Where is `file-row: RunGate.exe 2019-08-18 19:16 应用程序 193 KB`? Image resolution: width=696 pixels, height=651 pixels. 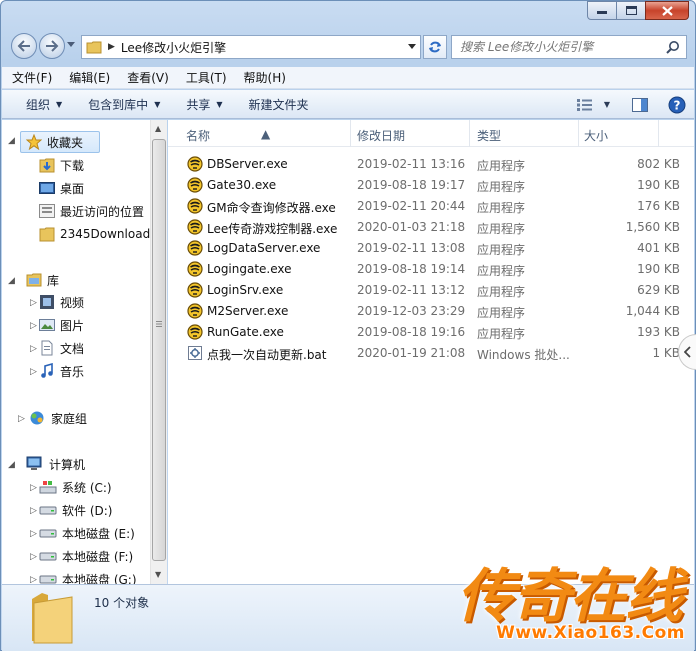
file-row: RunGate.exe 2019-08-18 19:16 应用程序 193 KB is located at coordinates (431, 332).